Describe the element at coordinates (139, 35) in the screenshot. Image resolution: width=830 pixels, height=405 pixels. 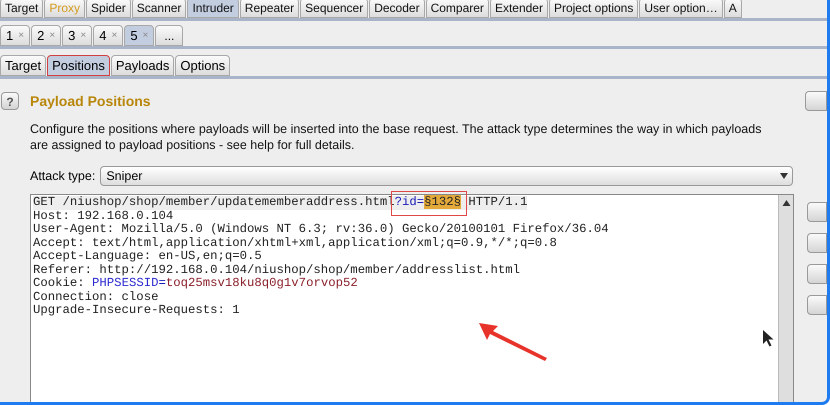
I see `attack-tab: 5 ×` at that location.